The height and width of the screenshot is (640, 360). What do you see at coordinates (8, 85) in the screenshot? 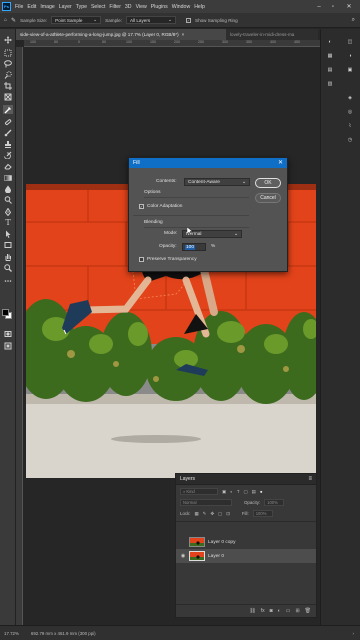
I see `crop-tool-icon` at bounding box center [8, 85].